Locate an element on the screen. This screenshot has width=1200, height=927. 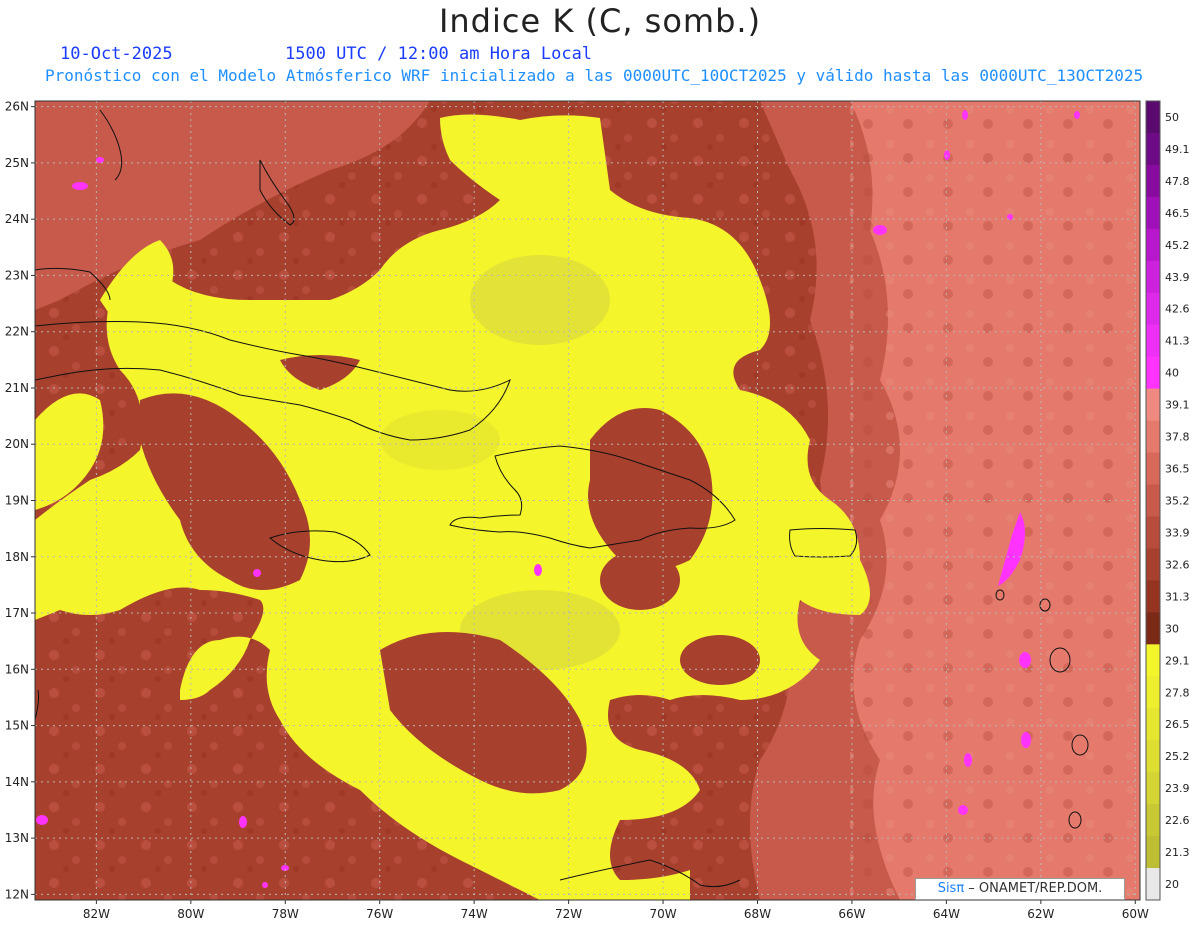
colorbar-label: 41.3 is located at coordinates (1177, 341).